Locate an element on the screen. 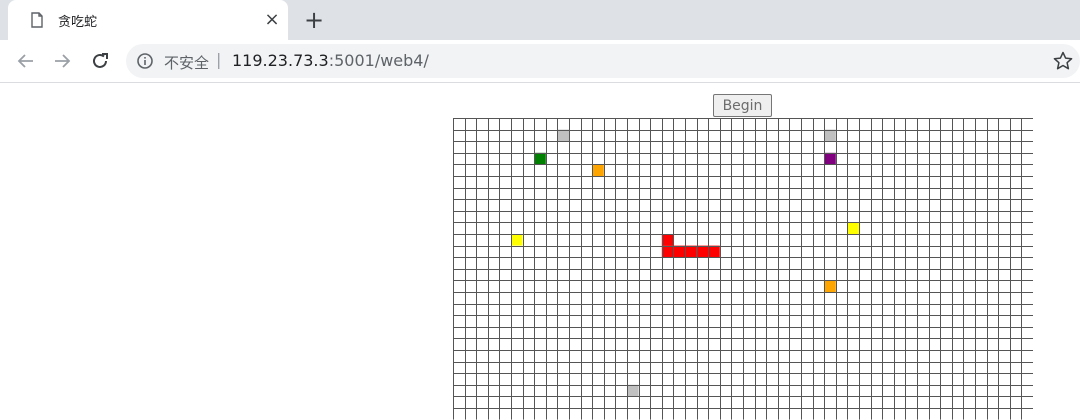 This screenshot has width=1080, height=420. forward-arrow-icon is located at coordinates (62, 61).